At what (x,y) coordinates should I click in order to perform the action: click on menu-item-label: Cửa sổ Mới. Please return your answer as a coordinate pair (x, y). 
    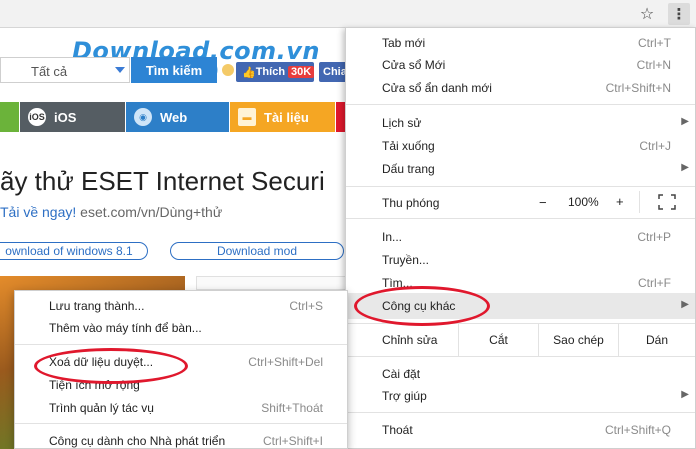
    Looking at the image, I should click on (414, 65).